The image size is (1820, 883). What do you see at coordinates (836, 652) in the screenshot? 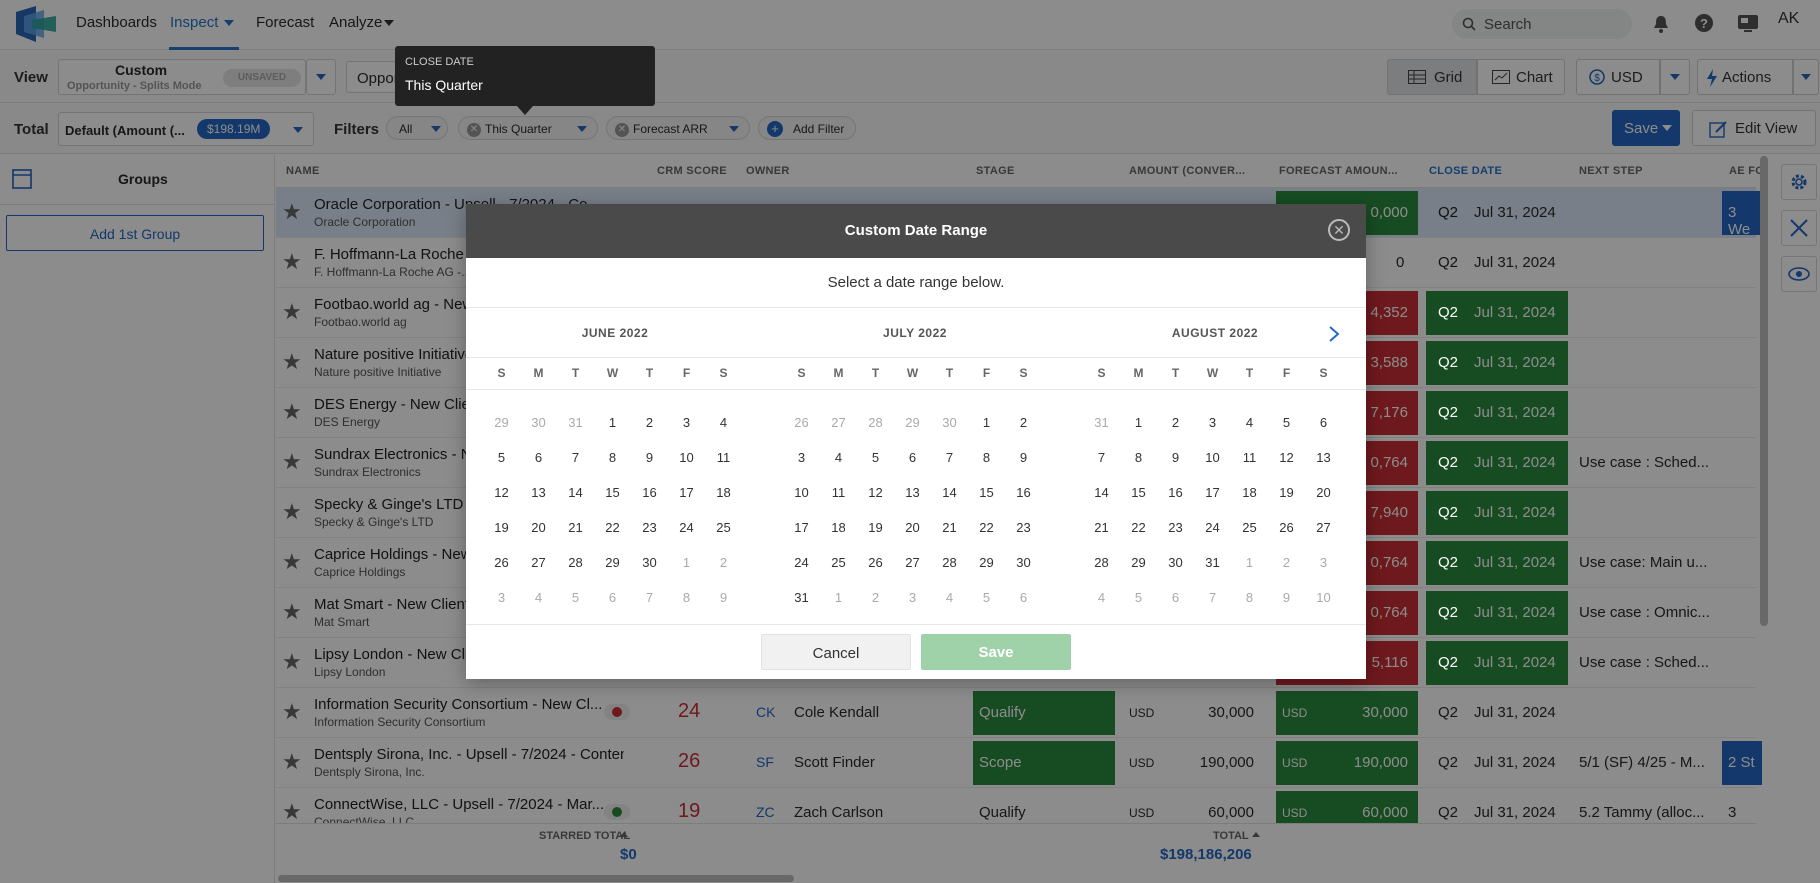
I see `cancel-button: Cancel` at bounding box center [836, 652].